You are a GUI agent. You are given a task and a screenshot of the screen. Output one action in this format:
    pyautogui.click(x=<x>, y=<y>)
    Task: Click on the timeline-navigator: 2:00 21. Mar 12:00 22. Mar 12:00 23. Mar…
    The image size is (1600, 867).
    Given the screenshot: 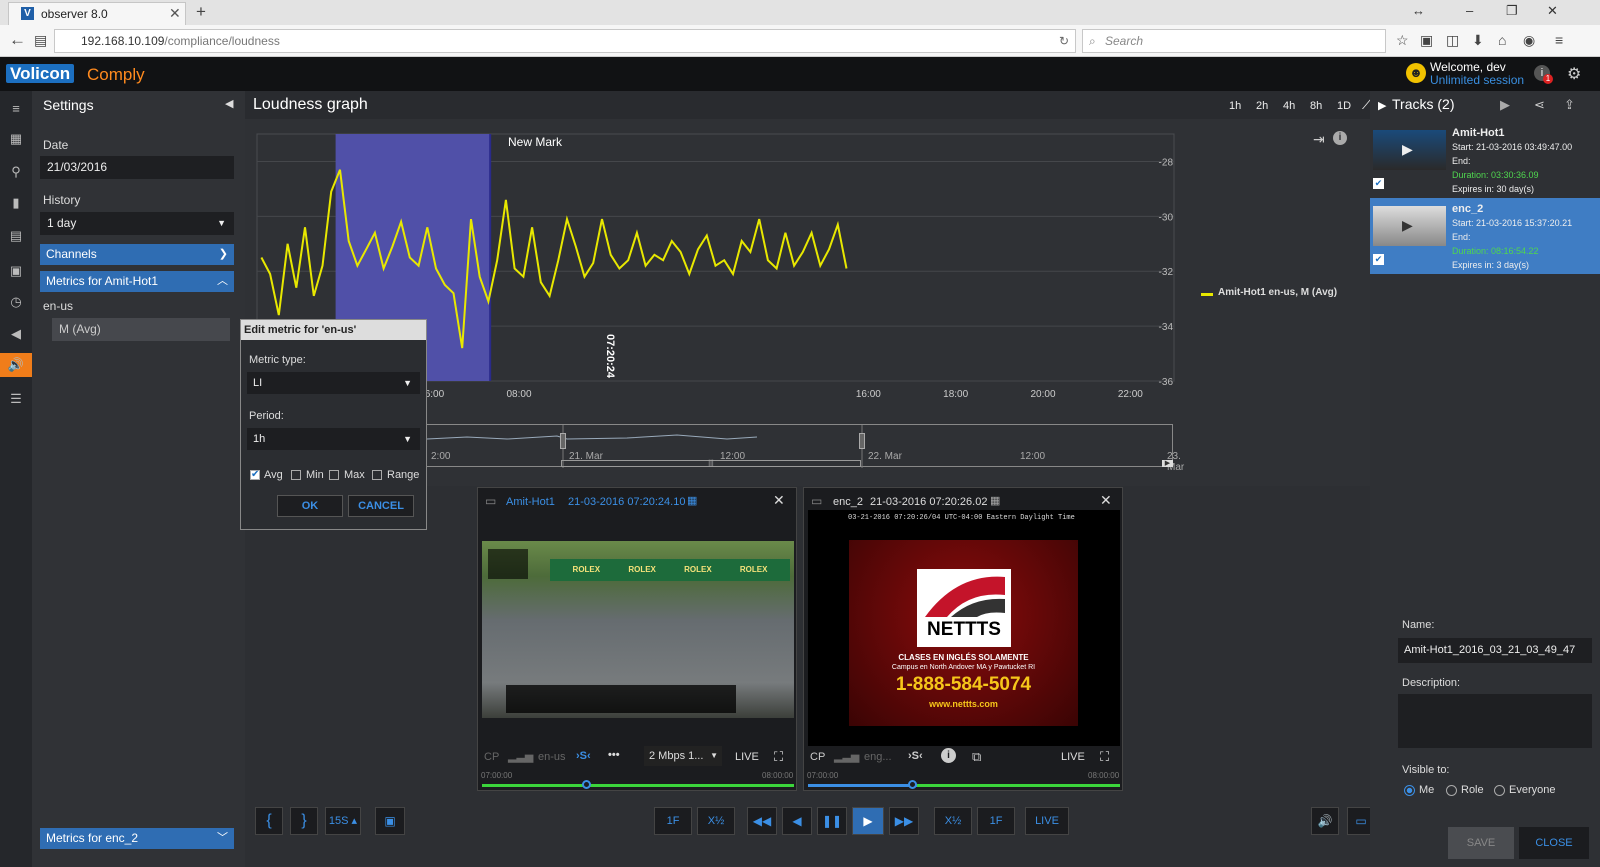 What is the action you would take?
    pyautogui.click(x=805, y=448)
    